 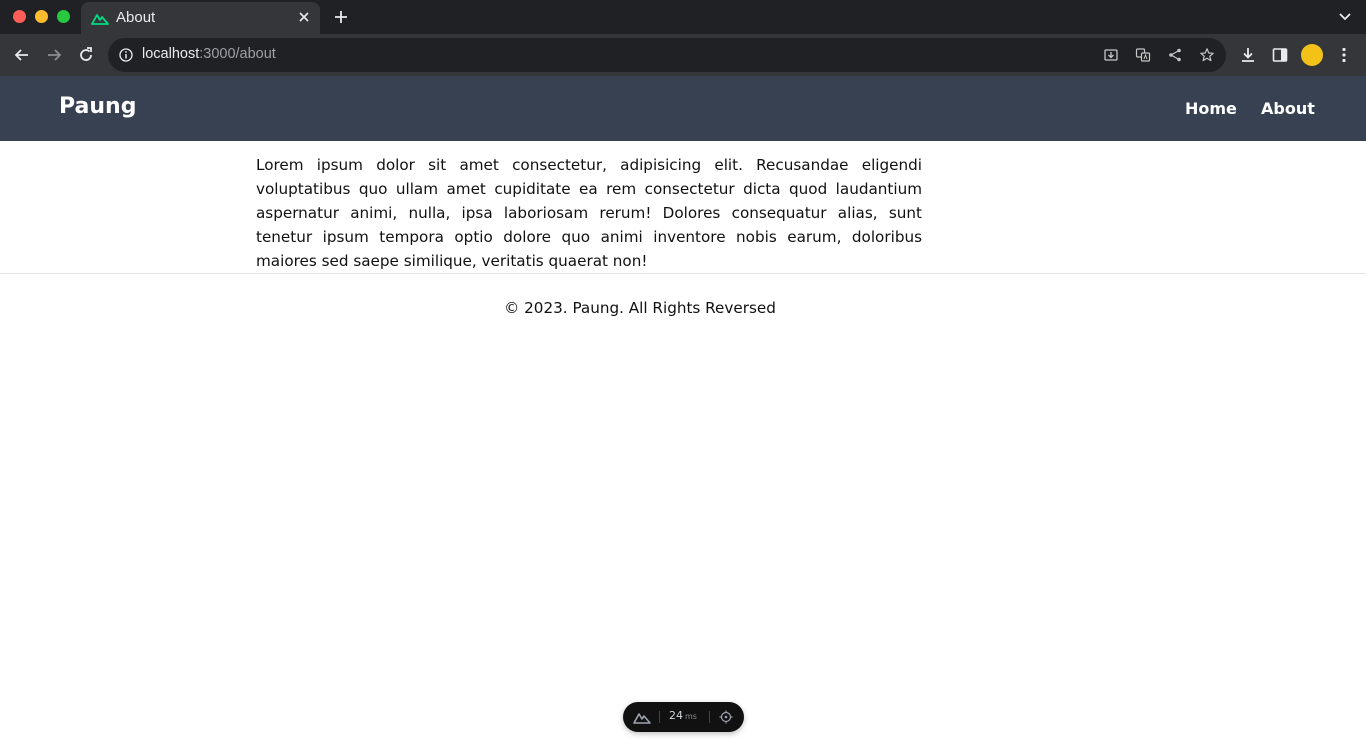 I want to click on site-info-icon, so click(x=126, y=55).